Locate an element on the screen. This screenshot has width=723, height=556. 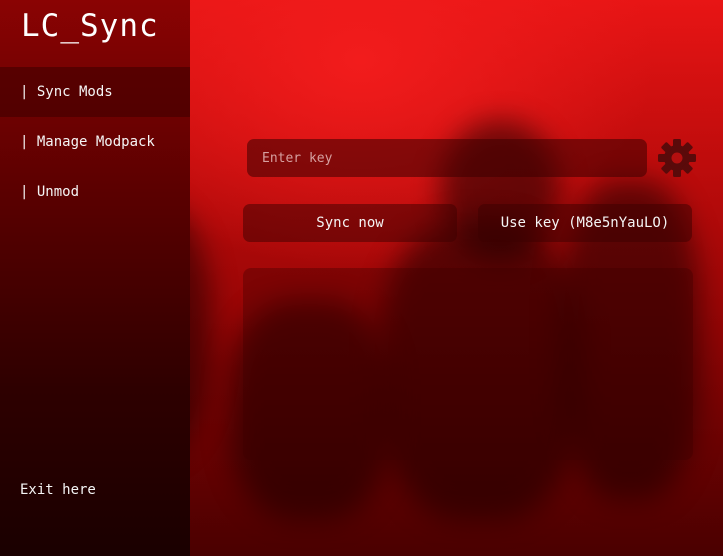
sidebar-item-sync-mods: | Sync Mods is located at coordinates (95, 92).